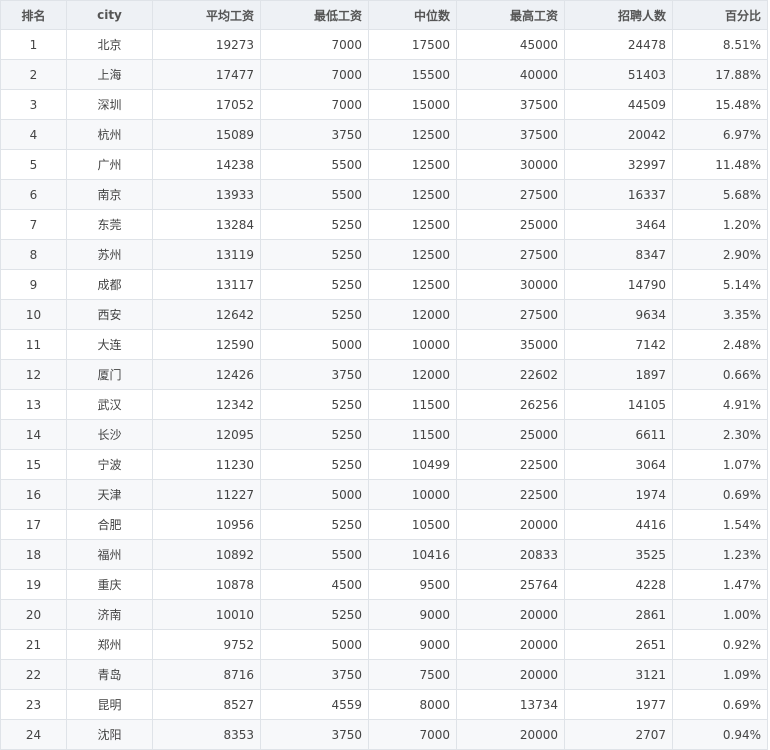 The height and width of the screenshot is (750, 770). I want to click on cell-min-salary: 7000, so click(314, 44).